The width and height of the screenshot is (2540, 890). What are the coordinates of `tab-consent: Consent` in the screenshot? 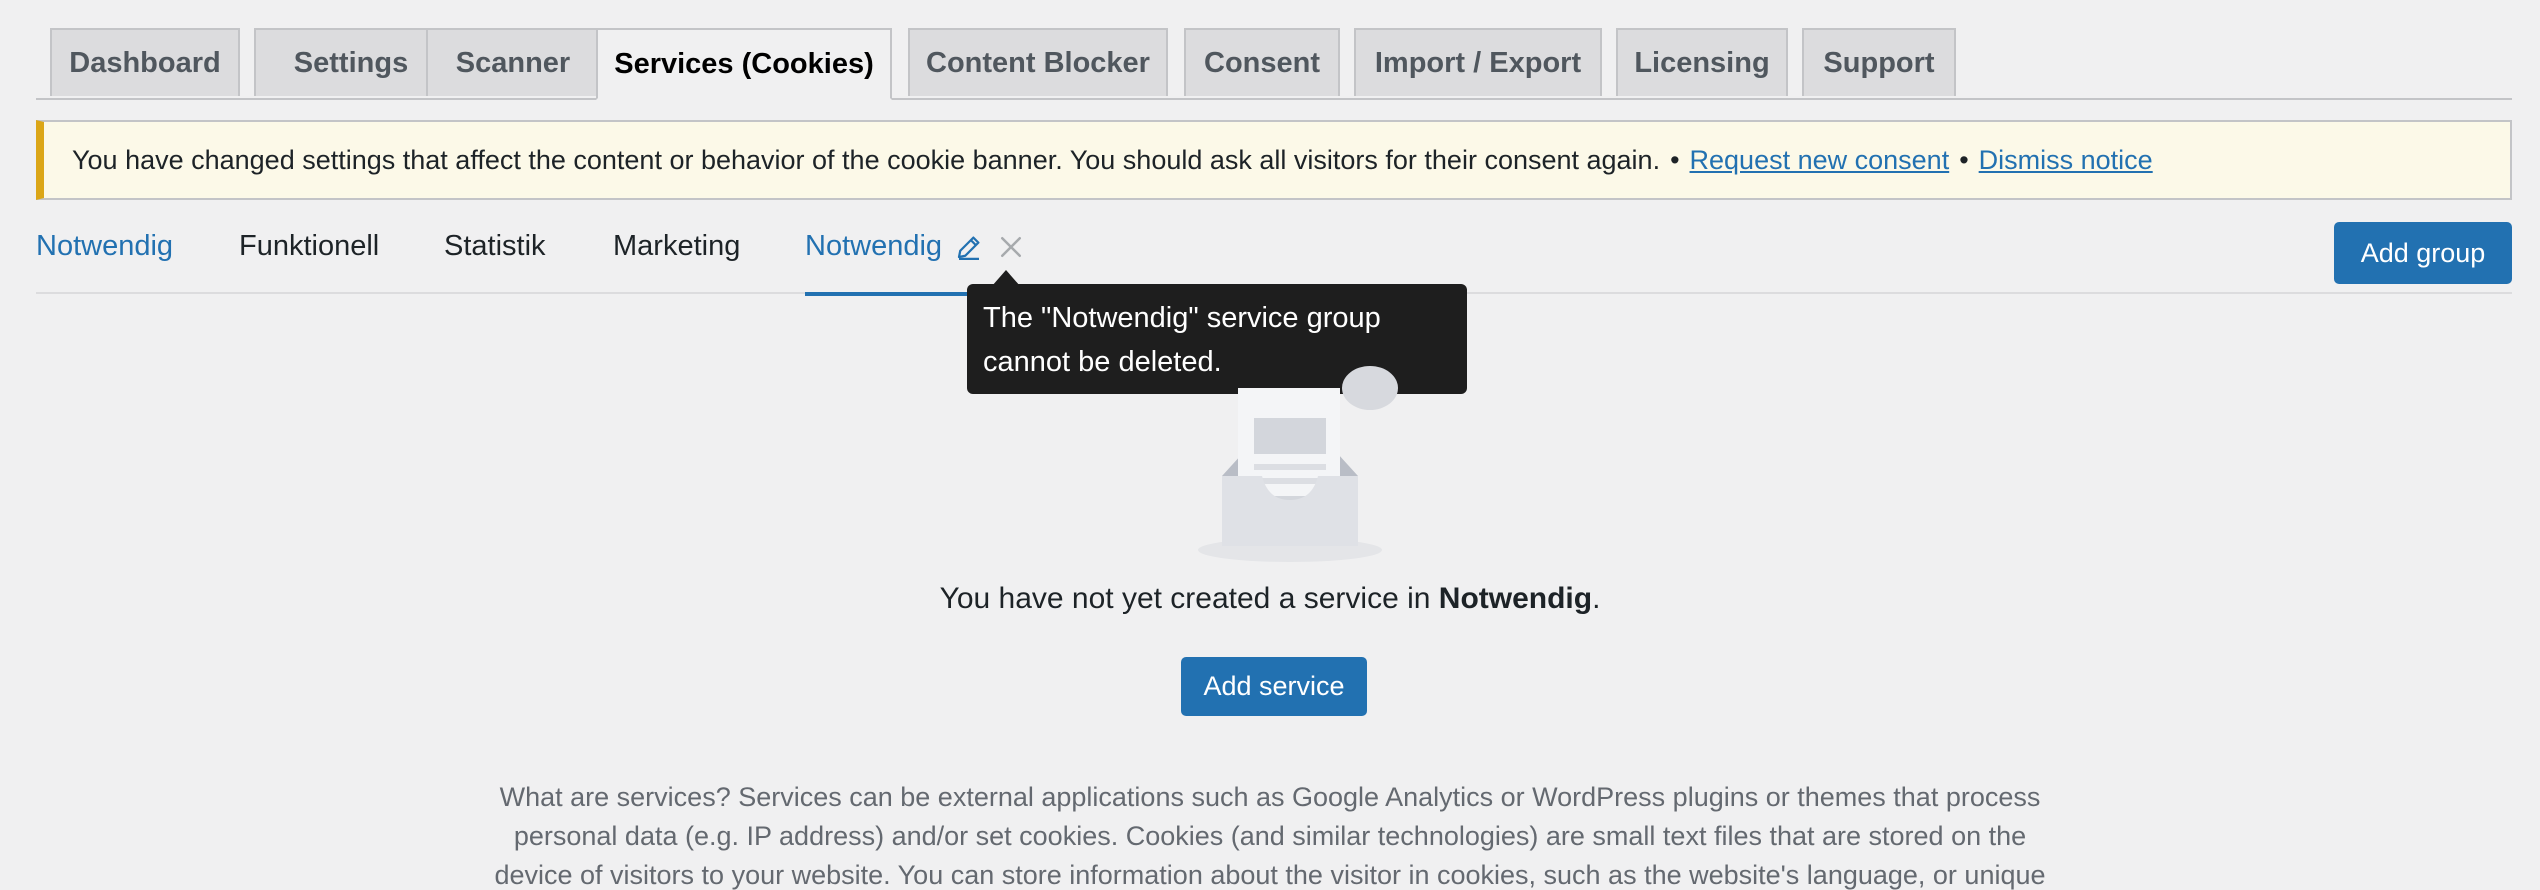 It's located at (1262, 62).